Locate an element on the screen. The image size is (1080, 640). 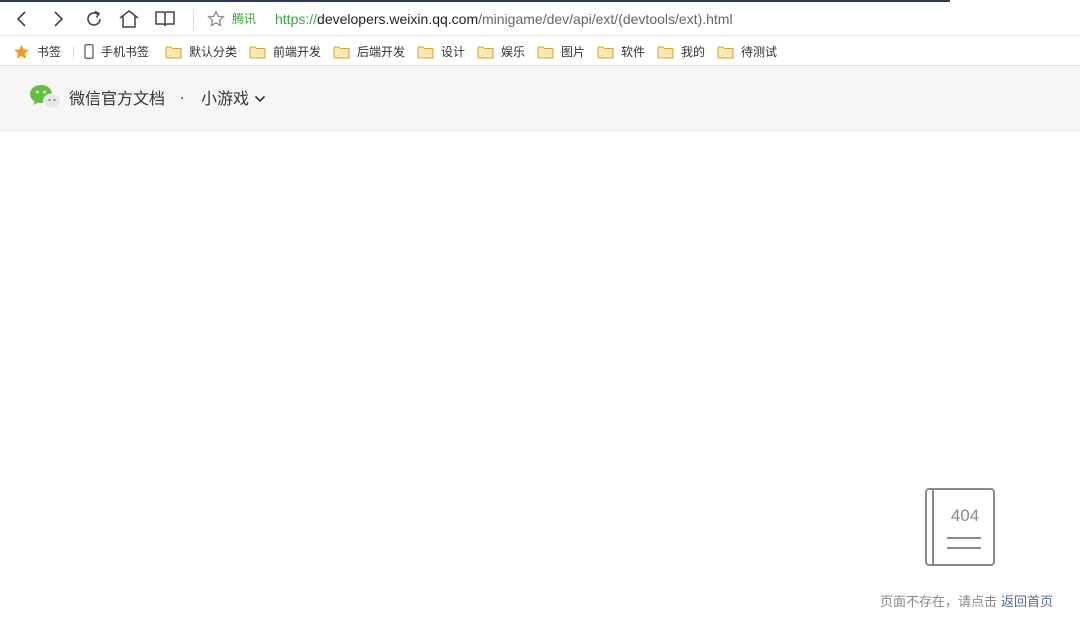
reload-icon is located at coordinates (94, 18).